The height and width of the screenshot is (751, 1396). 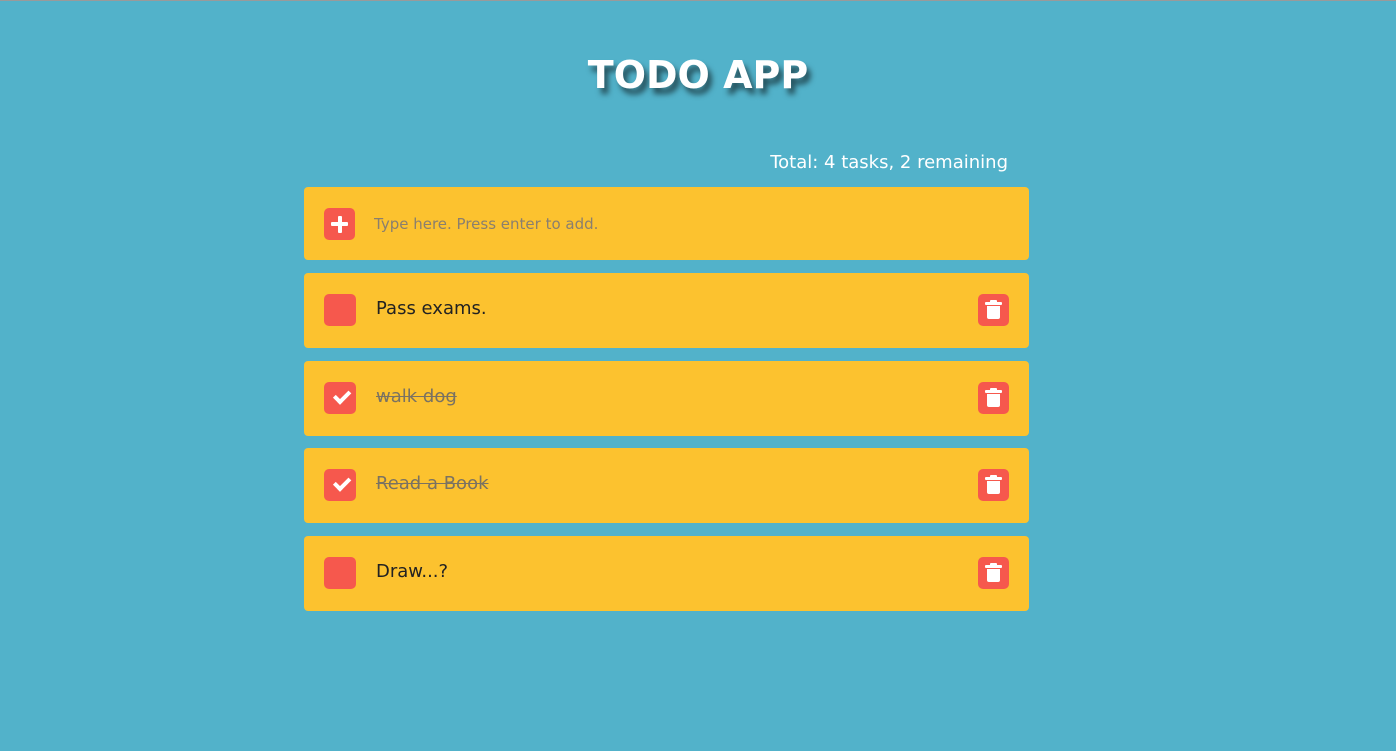 What do you see at coordinates (416, 396) in the screenshot?
I see `task-text: walk dog` at bounding box center [416, 396].